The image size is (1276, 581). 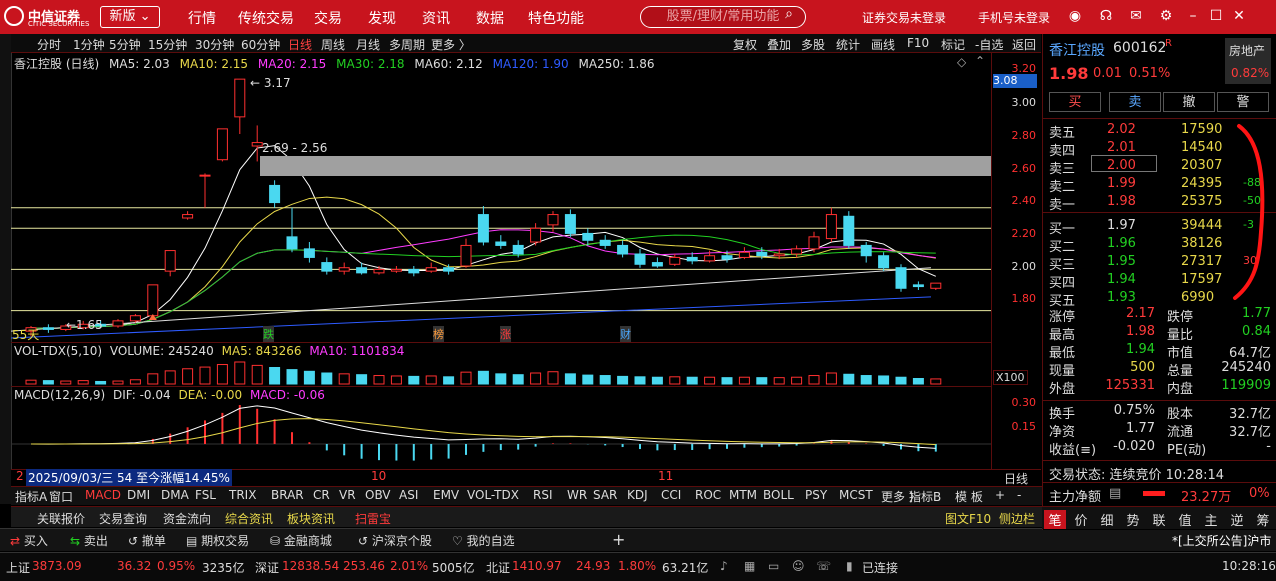 What do you see at coordinates (493, 495) in the screenshot?
I see `indicator-tab: VOL-TDX` at bounding box center [493, 495].